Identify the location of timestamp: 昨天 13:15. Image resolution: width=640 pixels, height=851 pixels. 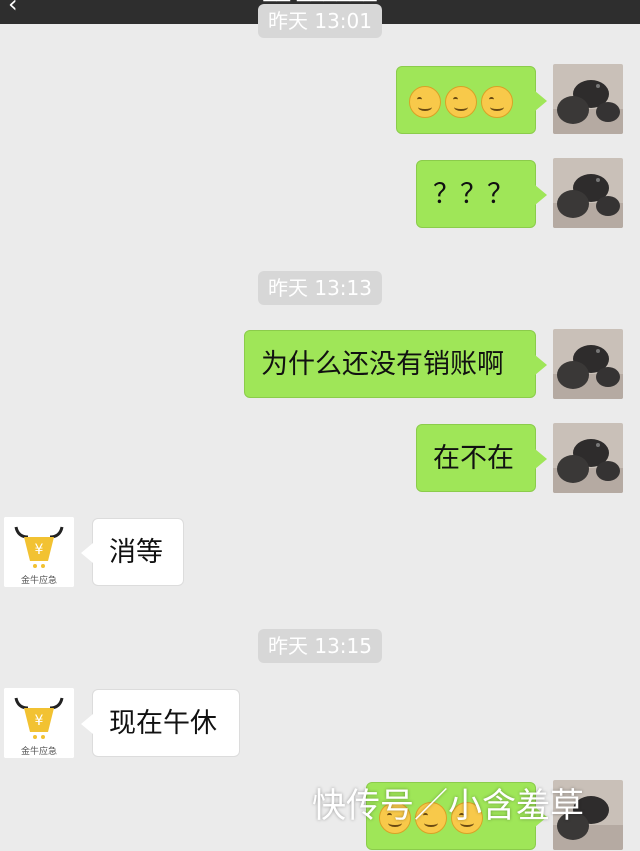
(320, 646).